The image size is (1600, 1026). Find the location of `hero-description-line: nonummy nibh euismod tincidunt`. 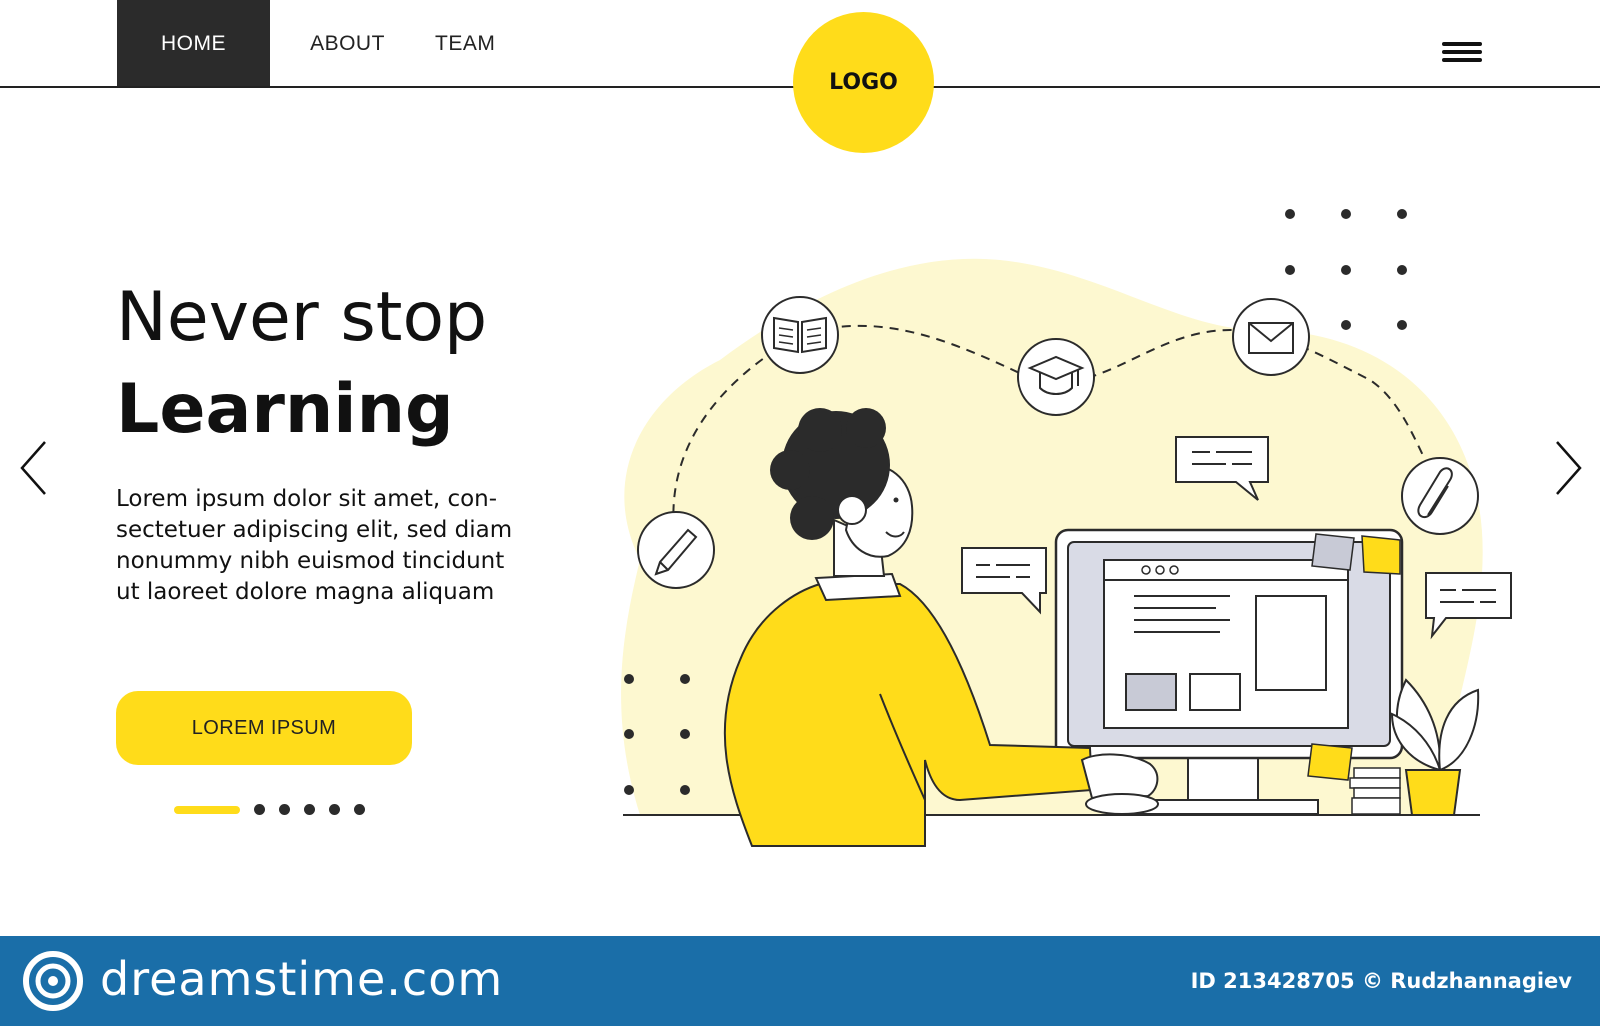

hero-description-line: nonummy nibh euismod tincidunt is located at coordinates (310, 561).